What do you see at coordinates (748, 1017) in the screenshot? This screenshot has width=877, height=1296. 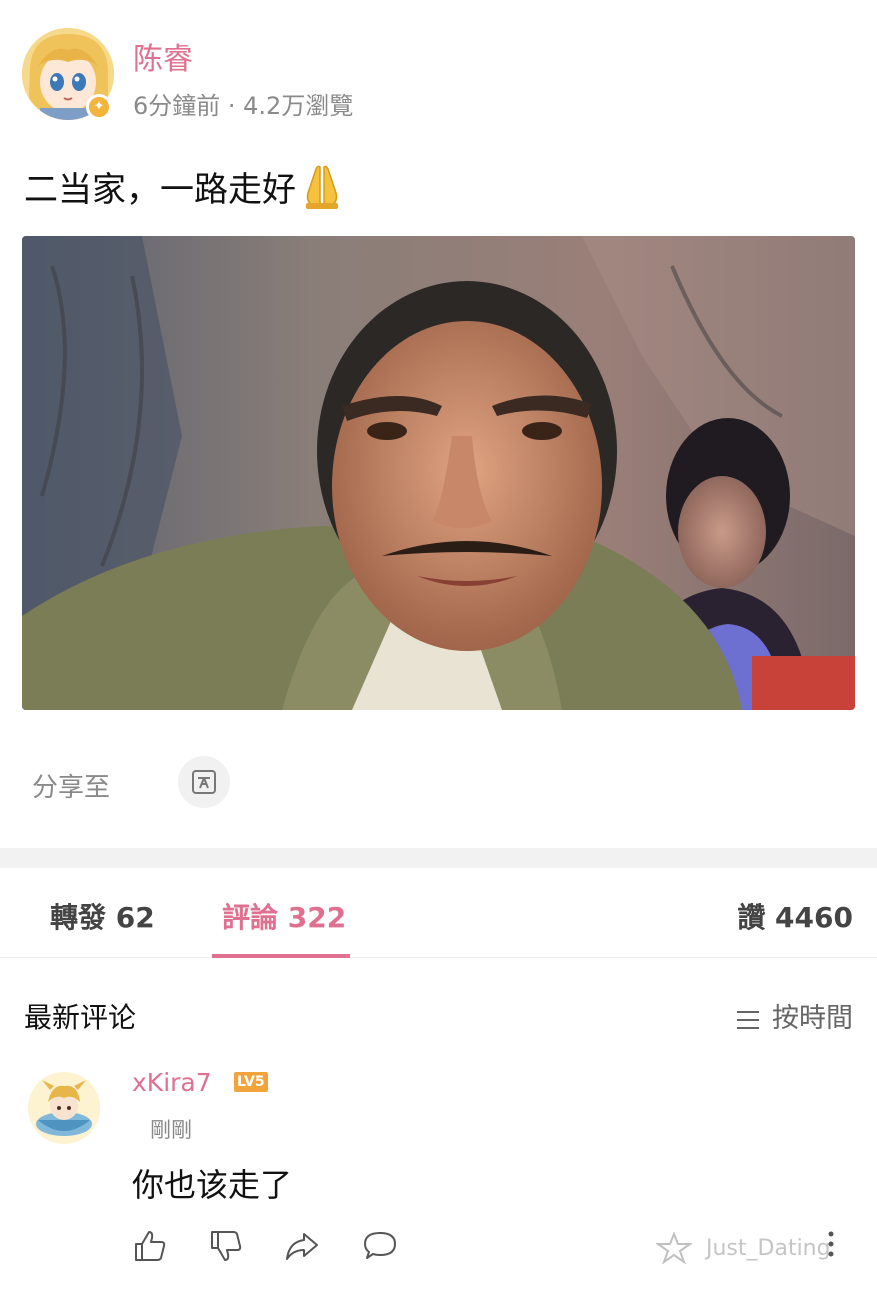 I see `sort-icon` at bounding box center [748, 1017].